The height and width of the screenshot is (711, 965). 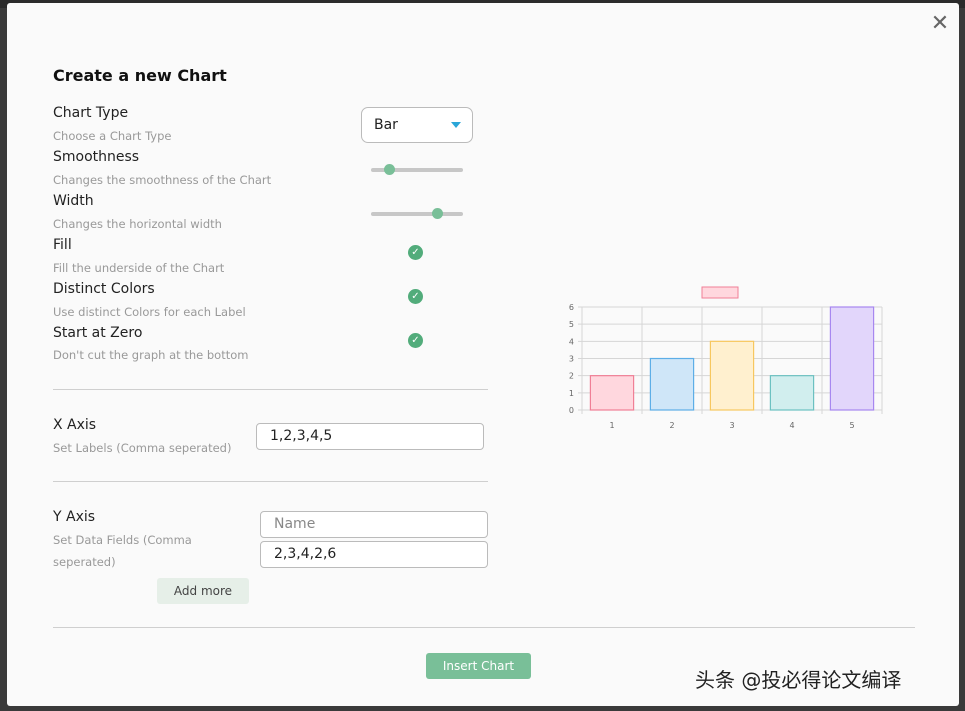 What do you see at coordinates (415, 296) in the screenshot?
I see `distinct-colors-checkbox: ✓` at bounding box center [415, 296].